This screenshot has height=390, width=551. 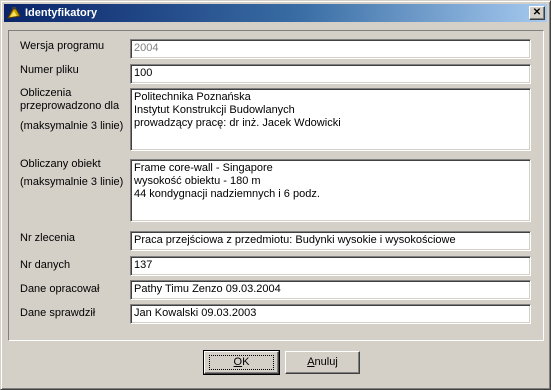 What do you see at coordinates (48, 238) in the screenshot?
I see `order-number-label: Nr zlecenia` at bounding box center [48, 238].